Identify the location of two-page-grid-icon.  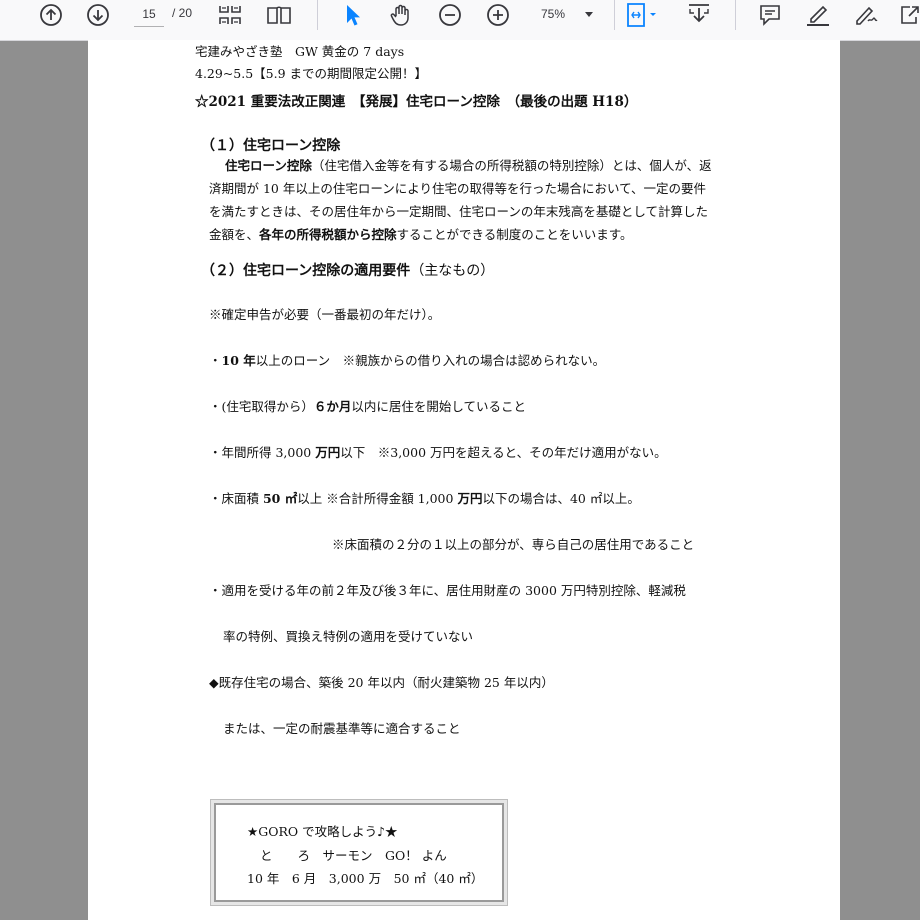
(230, 15).